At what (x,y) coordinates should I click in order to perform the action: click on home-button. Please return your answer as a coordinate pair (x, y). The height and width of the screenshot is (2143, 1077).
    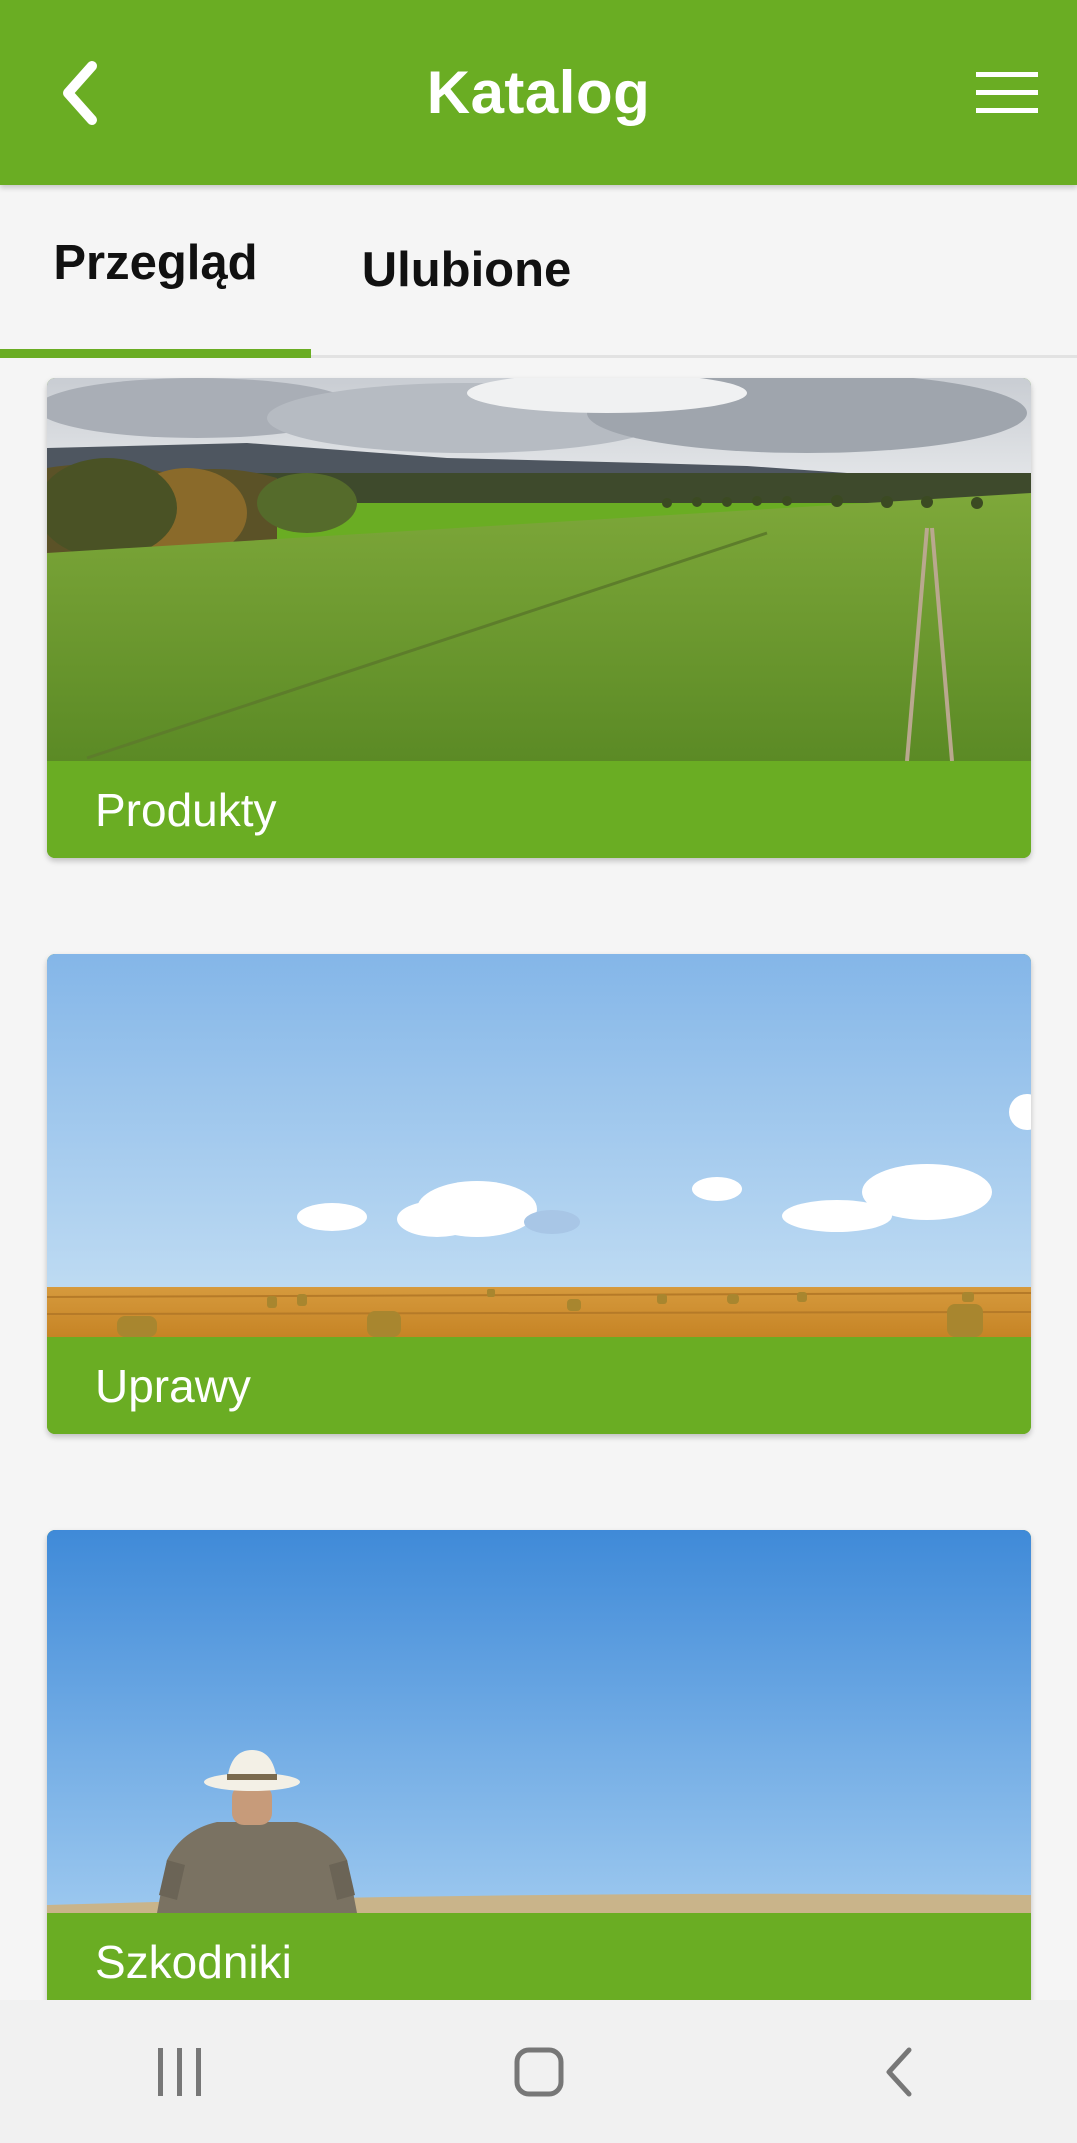
    Looking at the image, I should click on (539, 2072).